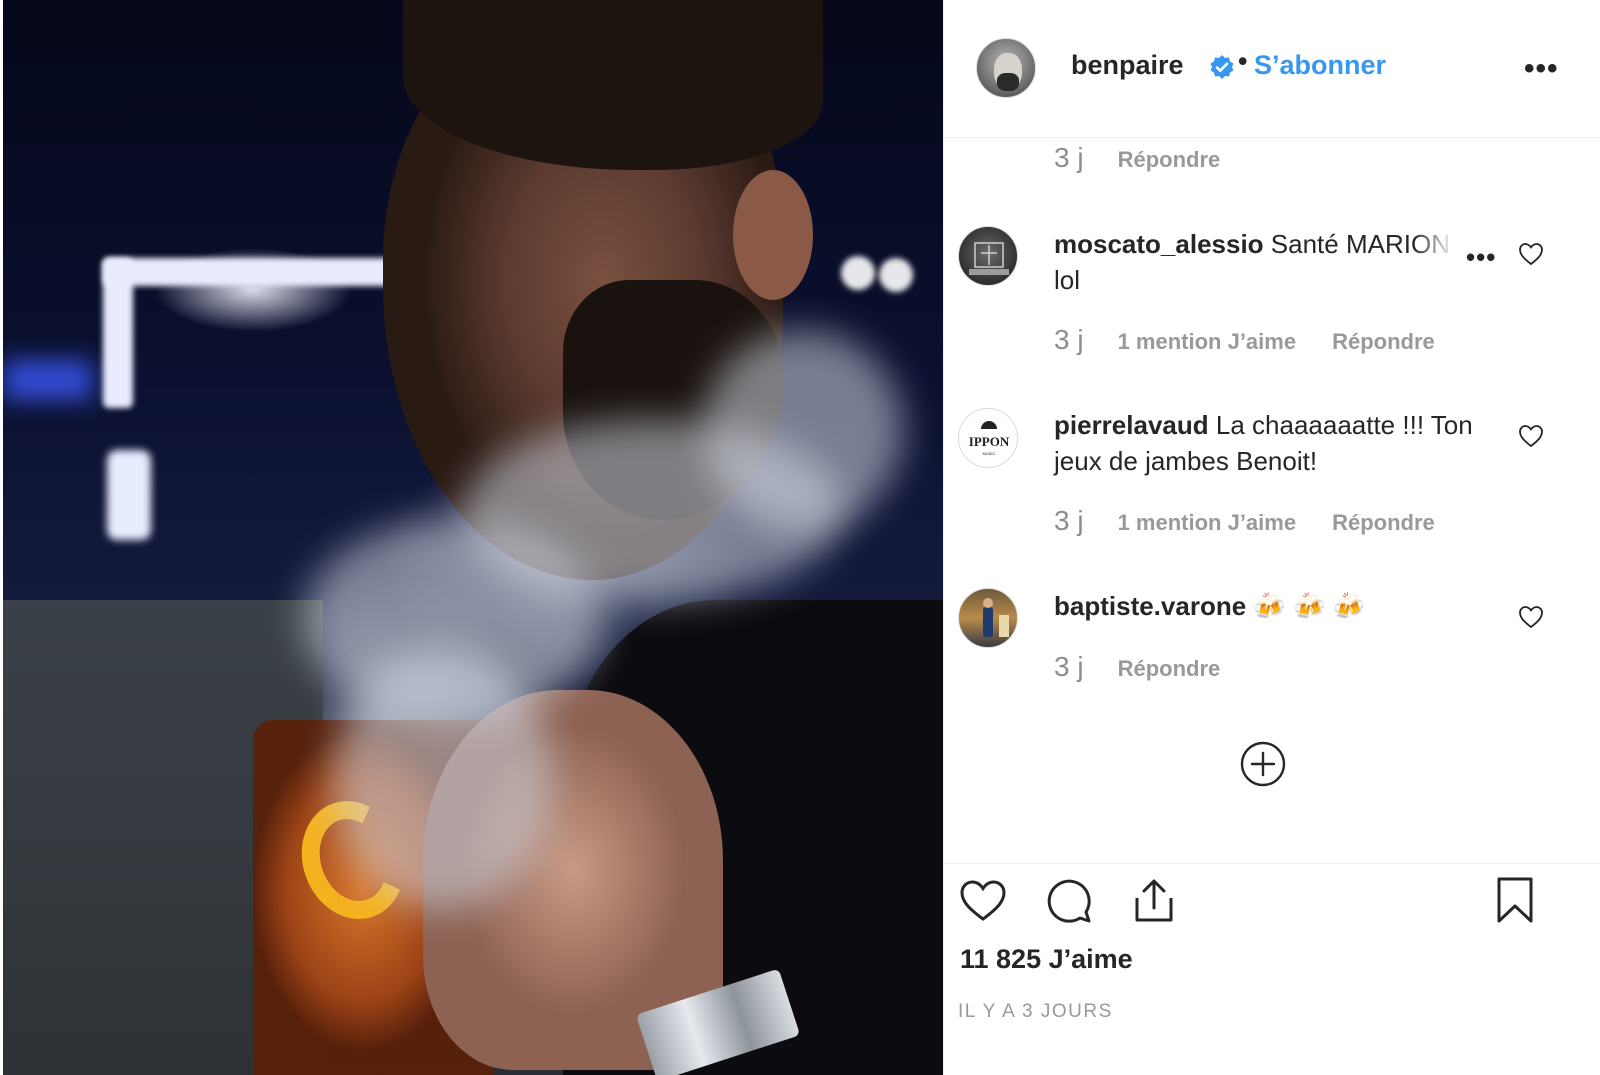  What do you see at coordinates (129, 495) in the screenshot?
I see `photo-neon-light-low` at bounding box center [129, 495].